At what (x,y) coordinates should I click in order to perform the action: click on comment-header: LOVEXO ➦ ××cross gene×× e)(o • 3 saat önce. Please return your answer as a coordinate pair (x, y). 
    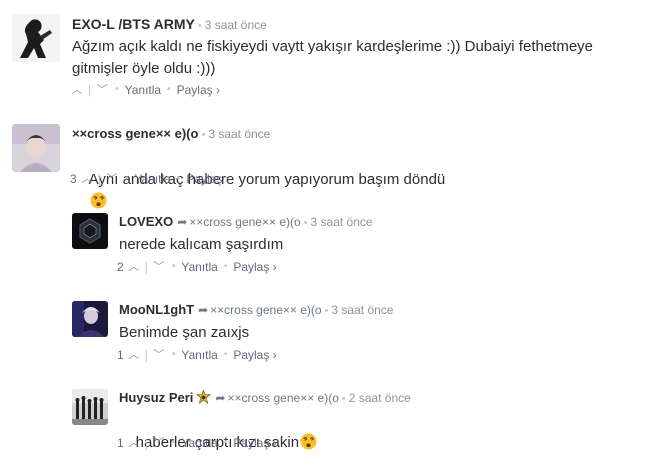
    Looking at the image, I should click on (246, 222).